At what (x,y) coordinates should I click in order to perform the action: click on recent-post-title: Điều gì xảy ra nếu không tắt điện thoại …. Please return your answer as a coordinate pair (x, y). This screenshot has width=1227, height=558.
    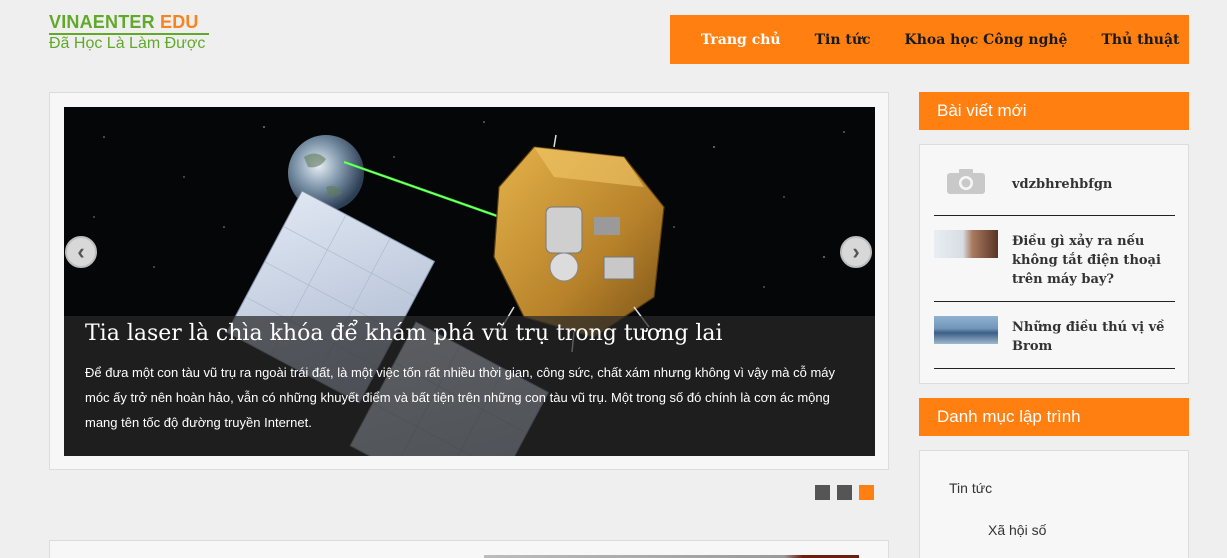
    Looking at the image, I should click on (1093, 266).